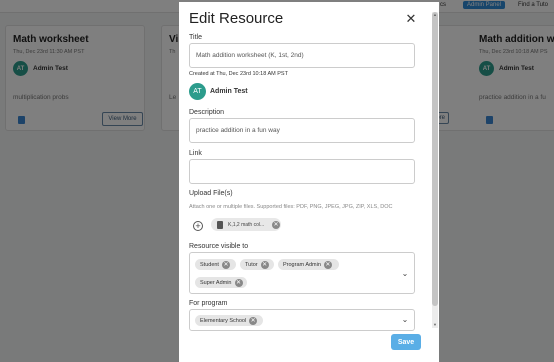 Image resolution: width=554 pixels, height=362 pixels. Describe the element at coordinates (220, 224) in the screenshot. I see `document-icon` at that location.